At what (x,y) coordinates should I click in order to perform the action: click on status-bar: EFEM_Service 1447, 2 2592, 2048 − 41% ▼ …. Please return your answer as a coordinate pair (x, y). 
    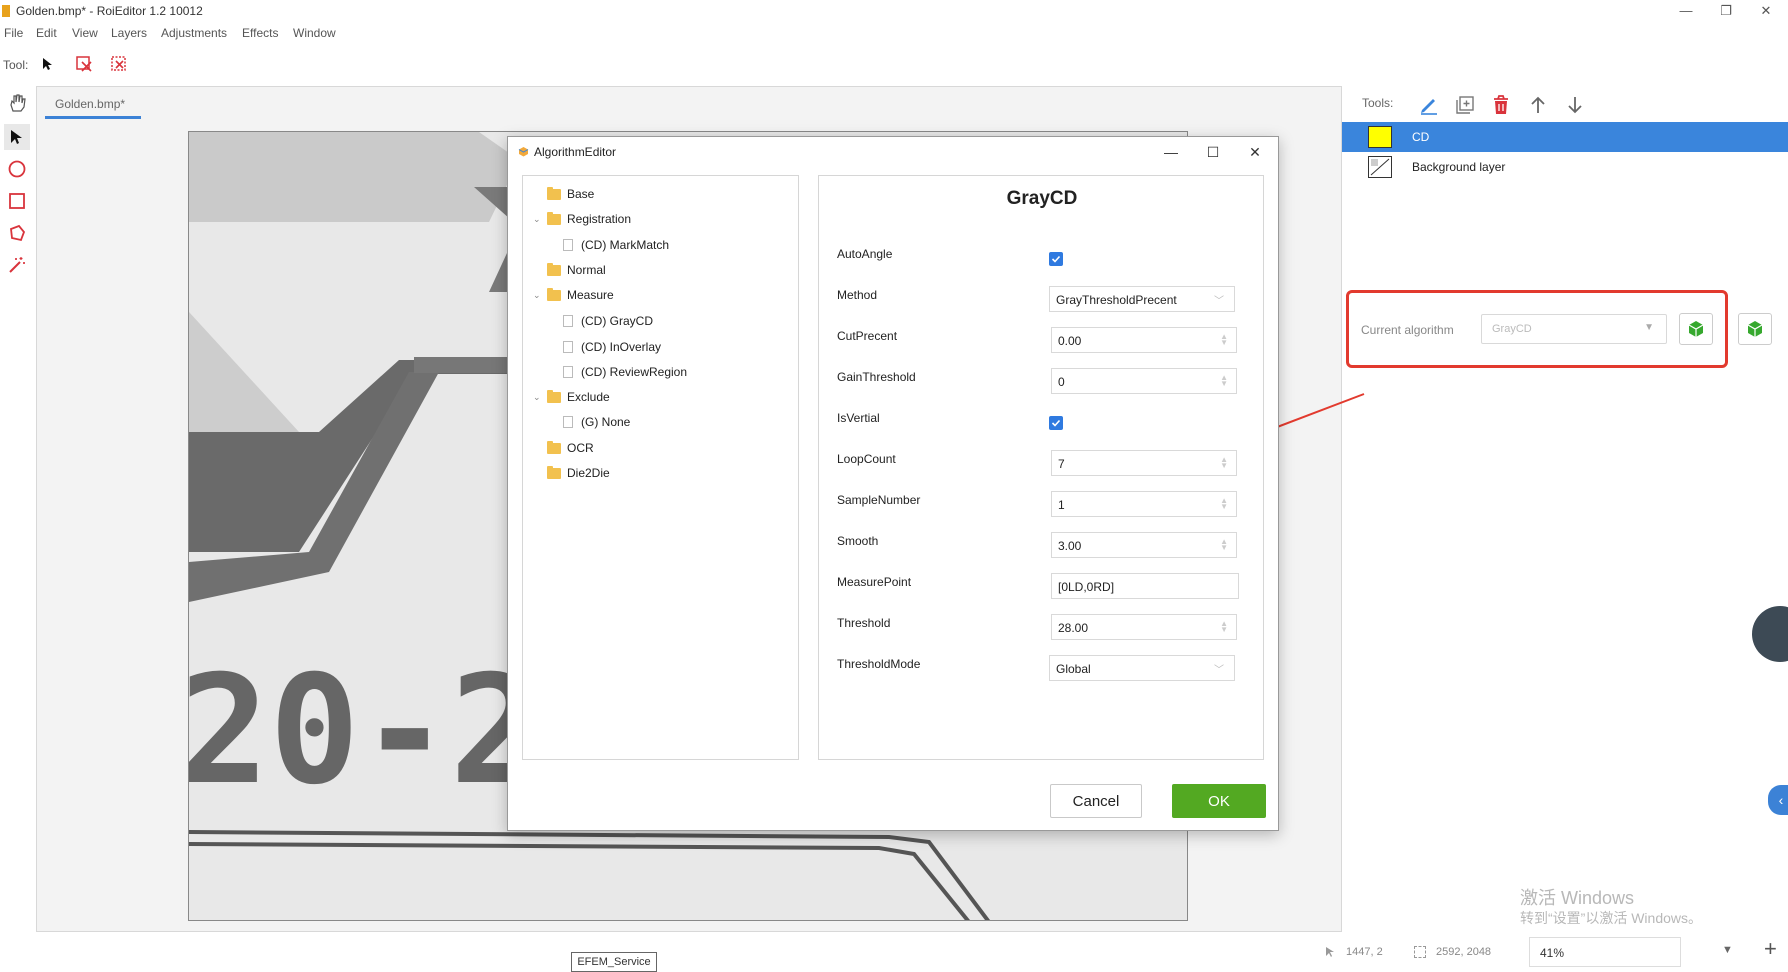
    Looking at the image, I should click on (894, 952).